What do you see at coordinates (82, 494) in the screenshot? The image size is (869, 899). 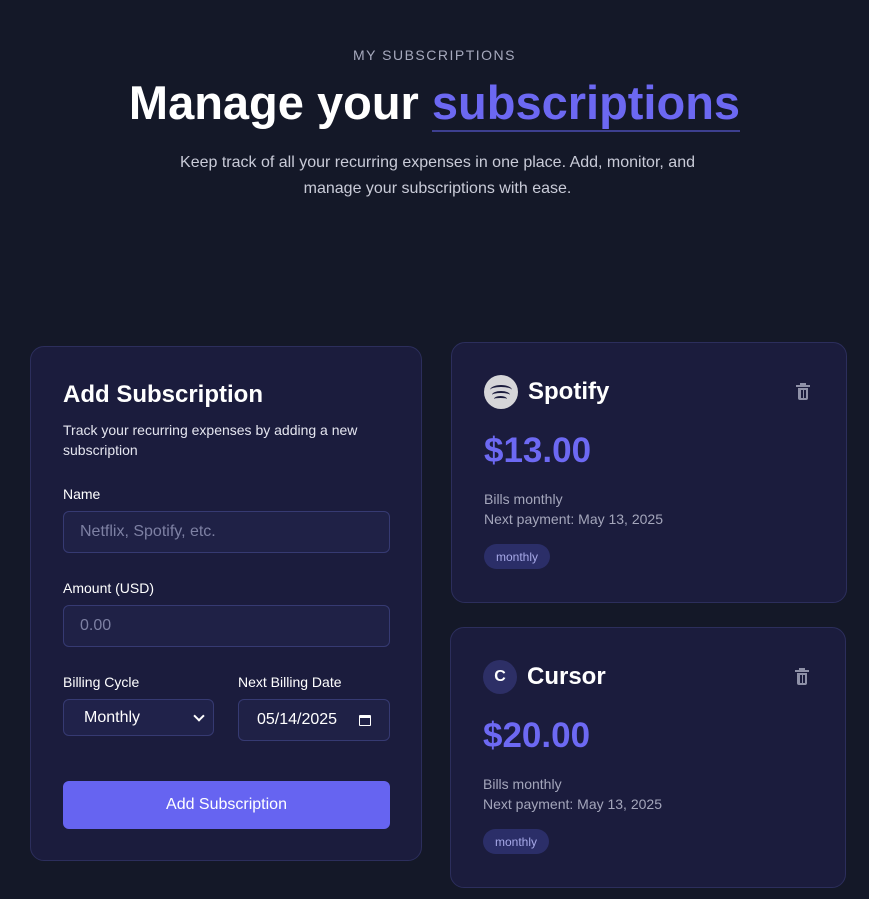 I see `name-label: Name` at bounding box center [82, 494].